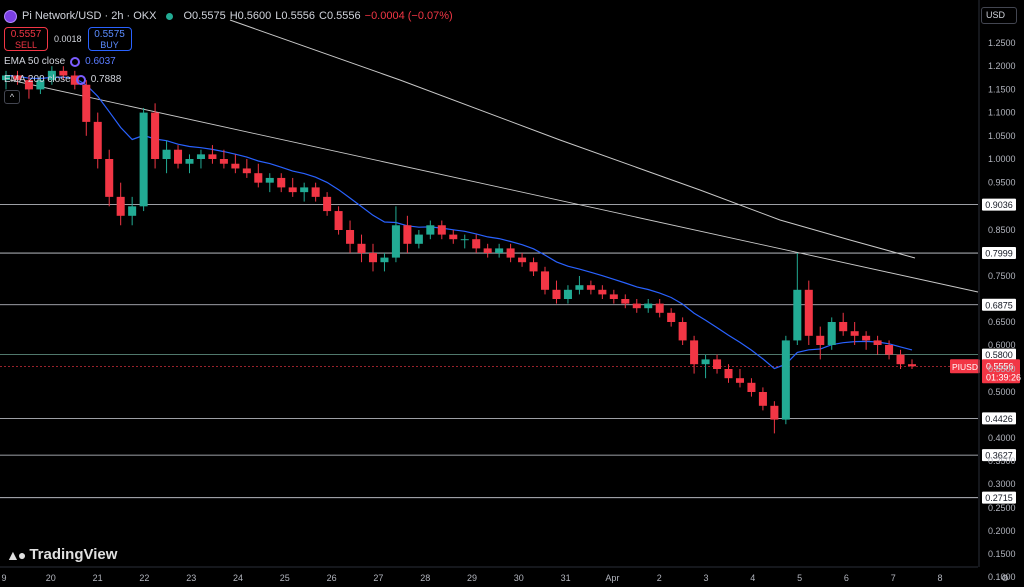 Image resolution: width=1024 pixels, height=587 pixels. I want to click on y-tick-label: 0.6000, so click(1002, 345).